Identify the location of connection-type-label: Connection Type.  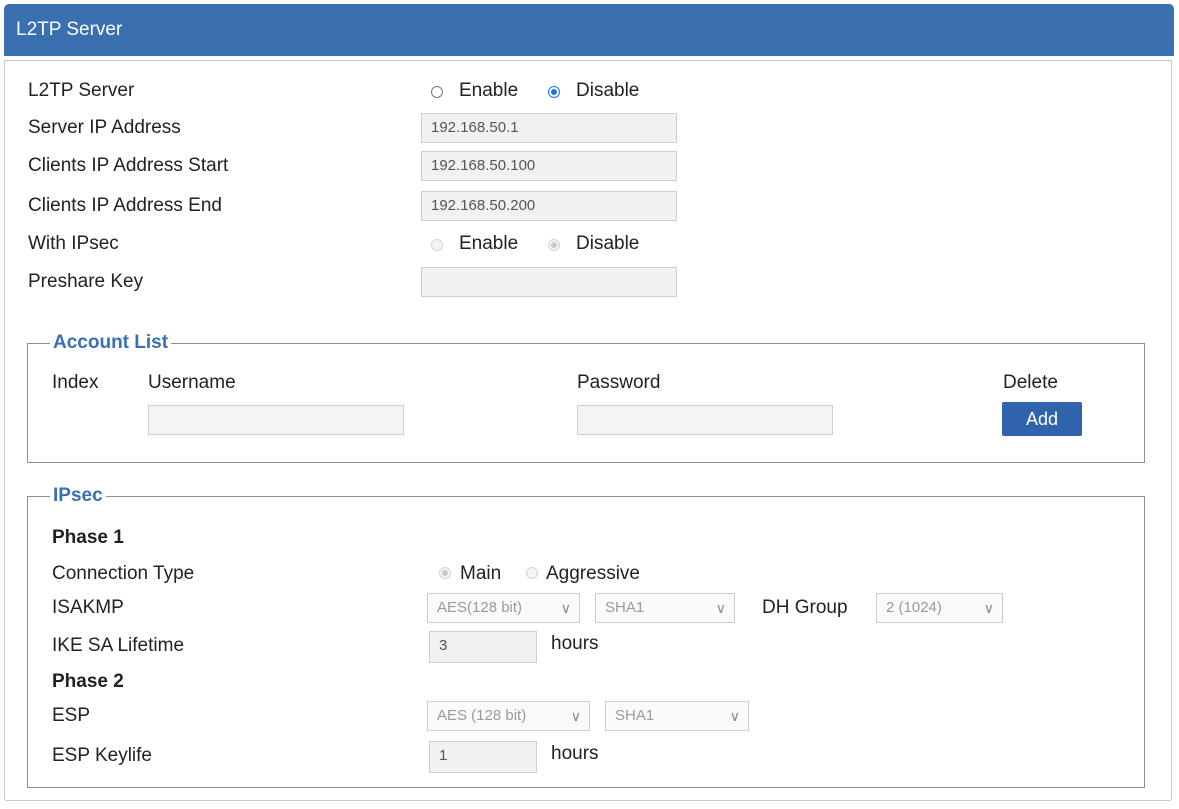
(123, 573).